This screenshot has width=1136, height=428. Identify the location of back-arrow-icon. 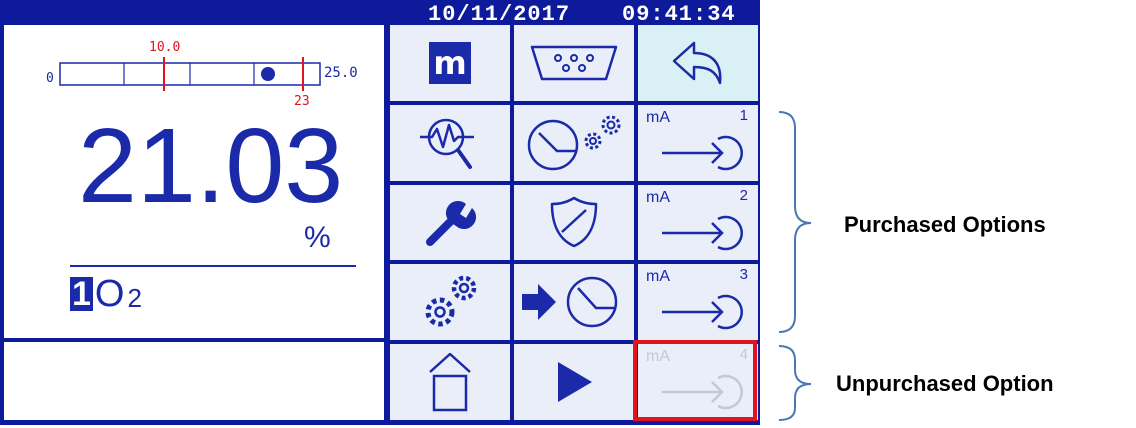
(697, 63).